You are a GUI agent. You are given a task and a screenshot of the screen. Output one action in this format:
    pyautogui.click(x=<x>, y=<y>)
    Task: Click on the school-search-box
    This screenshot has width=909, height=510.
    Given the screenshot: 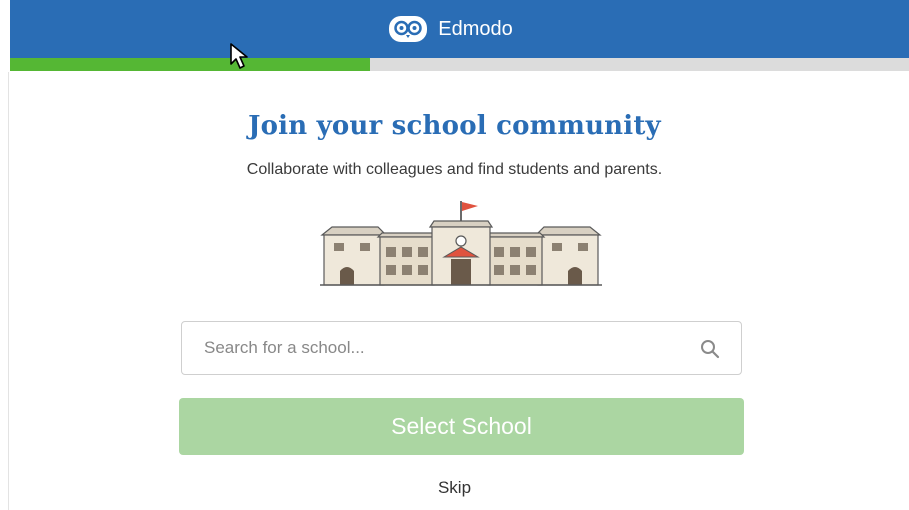 What is the action you would take?
    pyautogui.click(x=461, y=348)
    